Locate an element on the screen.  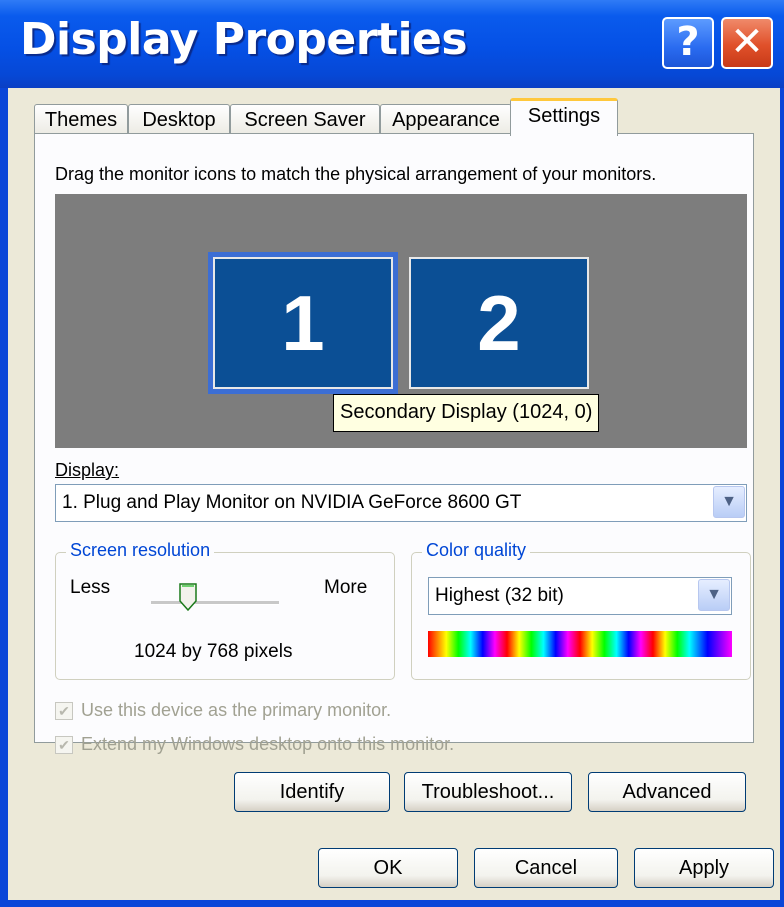
ok-button: OK is located at coordinates (388, 868).